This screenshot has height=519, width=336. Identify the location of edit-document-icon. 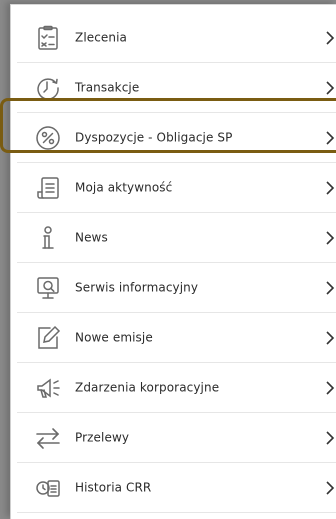
(48, 338).